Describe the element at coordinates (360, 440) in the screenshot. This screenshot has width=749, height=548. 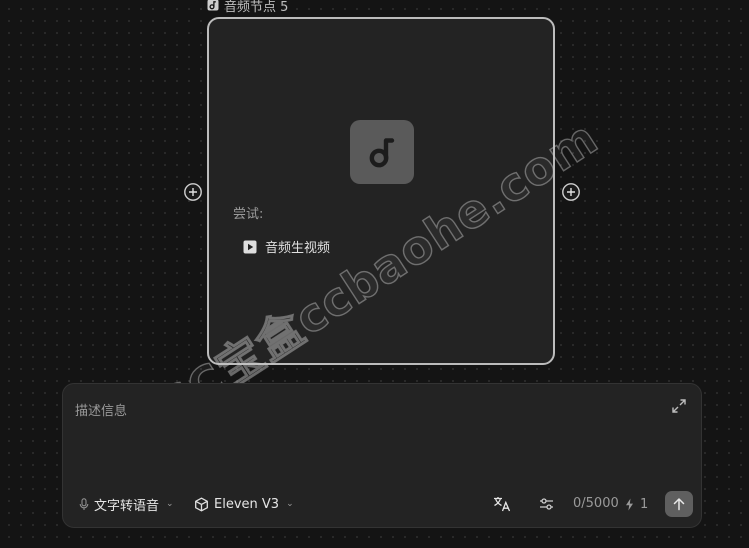
I see `description-input` at that location.